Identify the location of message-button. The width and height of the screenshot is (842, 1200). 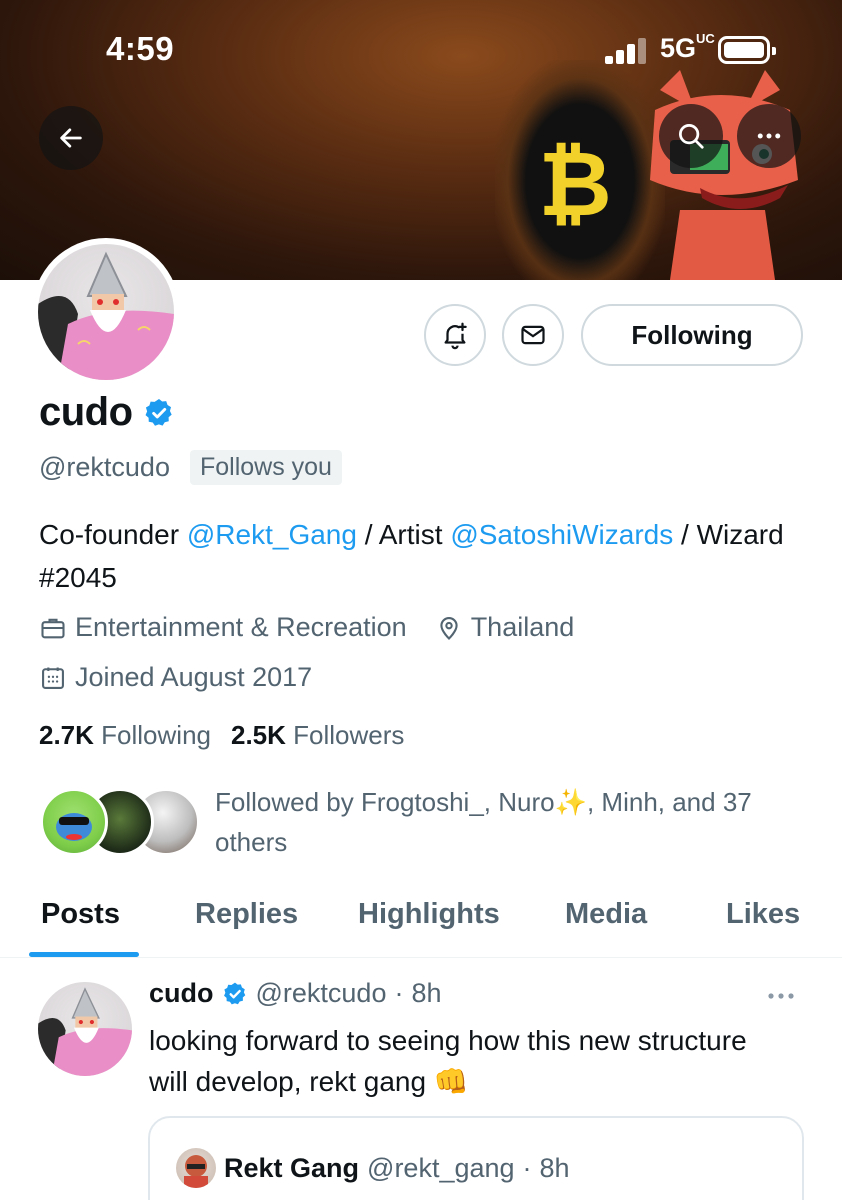
(533, 335).